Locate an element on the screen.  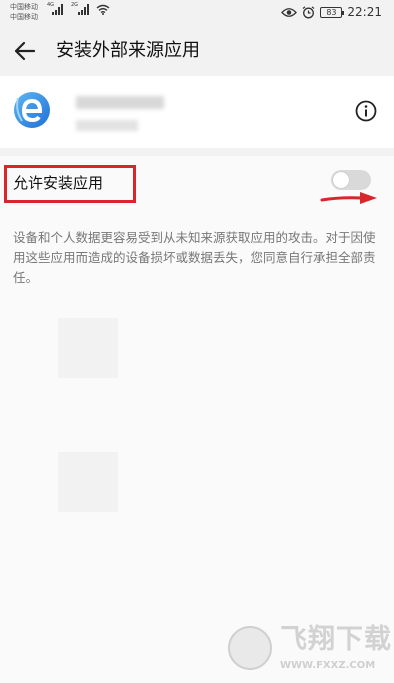
eye-icon is located at coordinates (289, 12).